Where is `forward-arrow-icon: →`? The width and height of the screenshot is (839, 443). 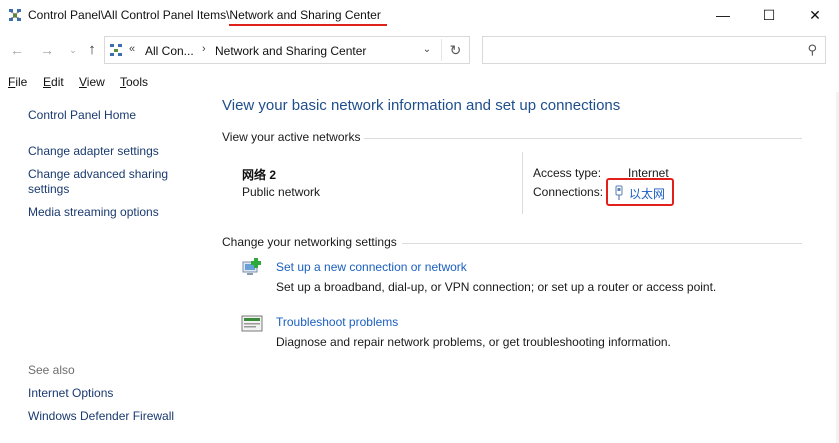 forward-arrow-icon: → is located at coordinates (47, 50).